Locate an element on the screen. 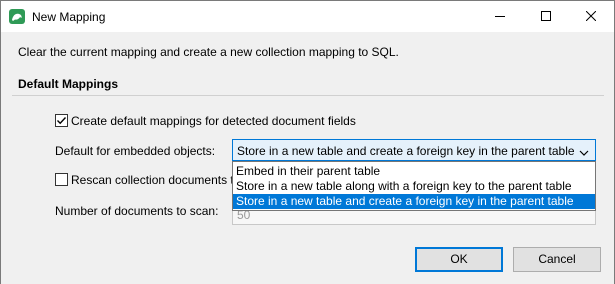 The width and height of the screenshot is (615, 284). minimize-icon is located at coordinates (500, 17).